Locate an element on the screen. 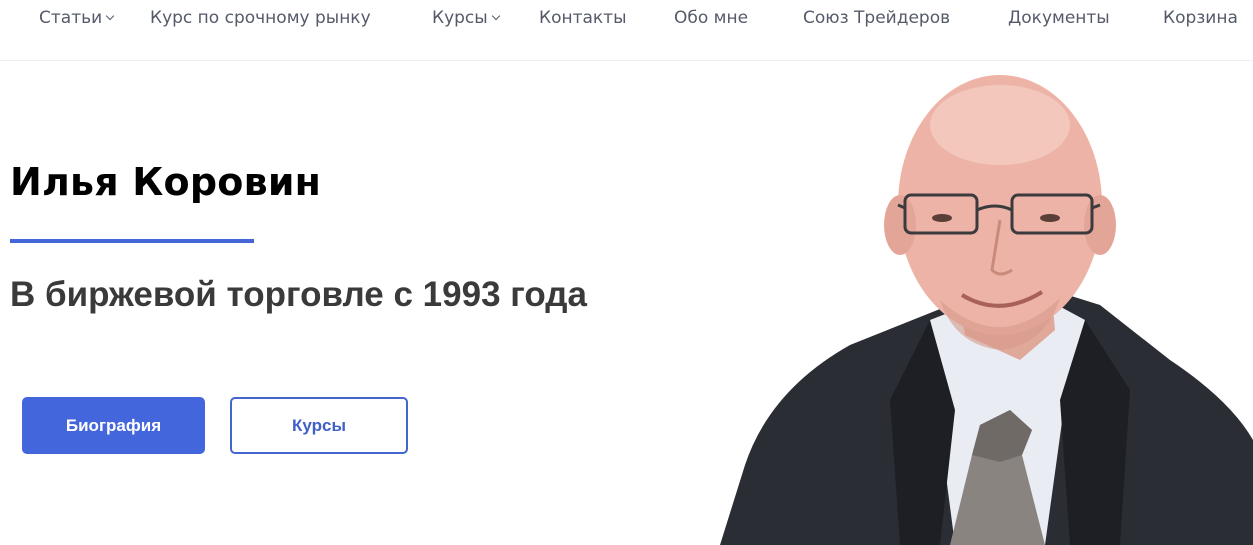 This screenshot has width=1253, height=545. nav-item-label: Курс по срочному рынку is located at coordinates (260, 18).